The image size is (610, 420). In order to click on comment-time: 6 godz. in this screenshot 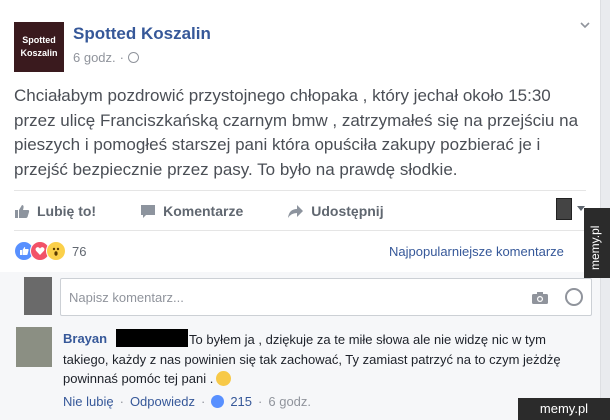, I will do `click(289, 401)`.